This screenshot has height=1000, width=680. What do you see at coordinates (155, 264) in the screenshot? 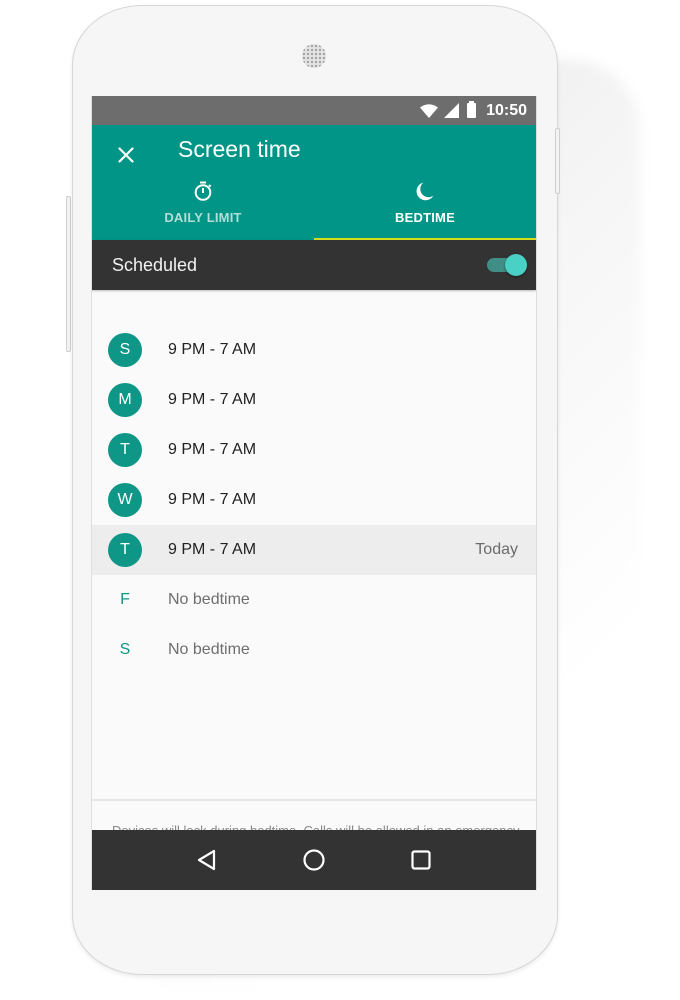
I see `scheduled-label: Scheduled` at bounding box center [155, 264].